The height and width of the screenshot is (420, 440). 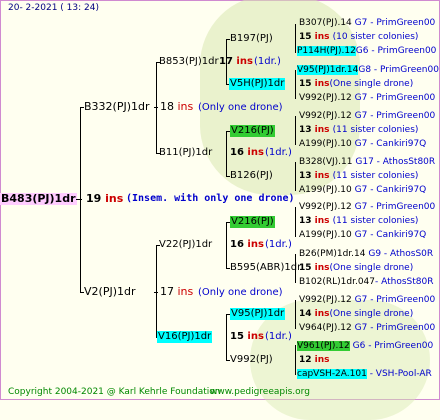 What do you see at coordinates (185, 153) in the screenshot?
I see `gen2-queen: B11(PJ)1dr` at bounding box center [185, 153].